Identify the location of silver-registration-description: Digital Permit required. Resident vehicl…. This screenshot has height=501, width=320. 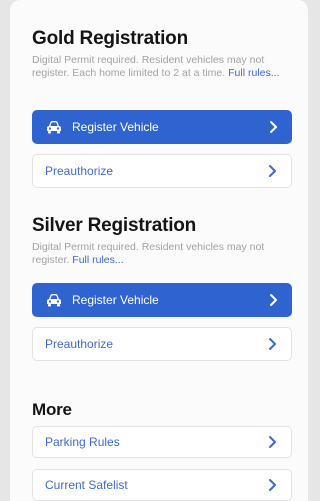
(163, 254).